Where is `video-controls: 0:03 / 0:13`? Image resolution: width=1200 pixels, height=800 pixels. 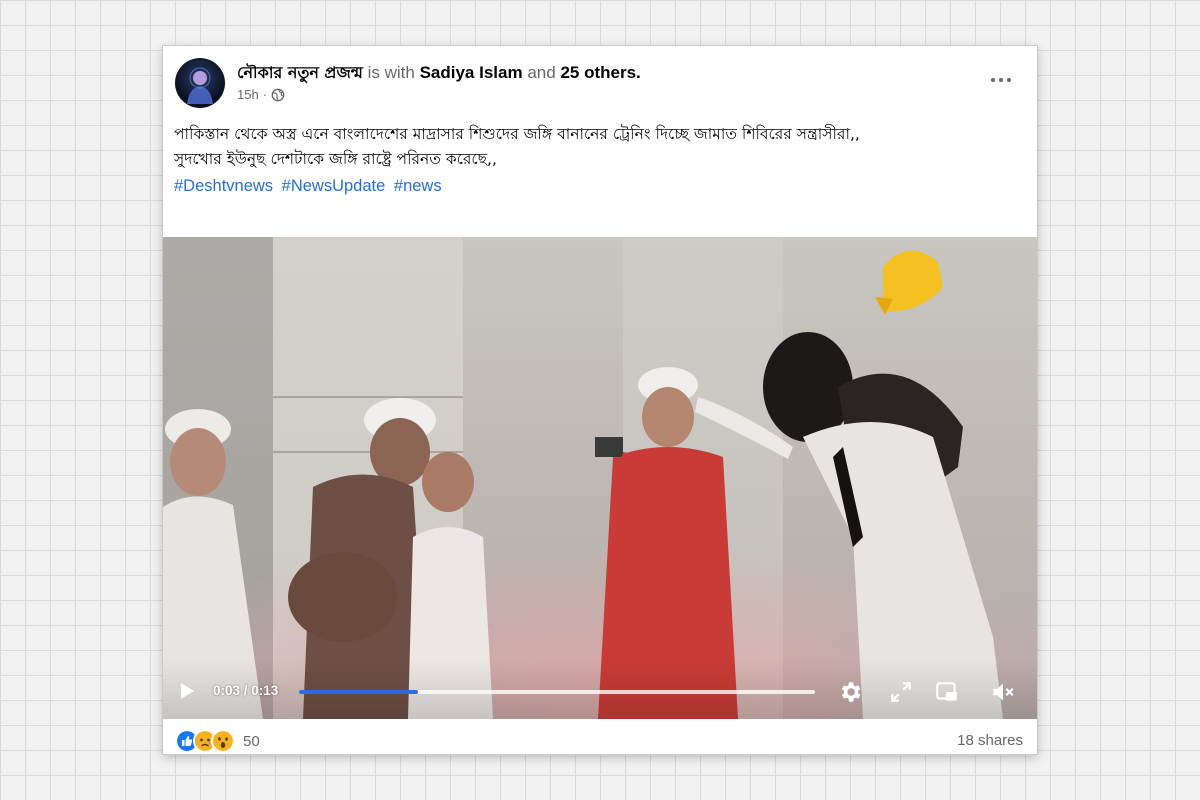 video-controls: 0:03 / 0:13 is located at coordinates (600, 689).